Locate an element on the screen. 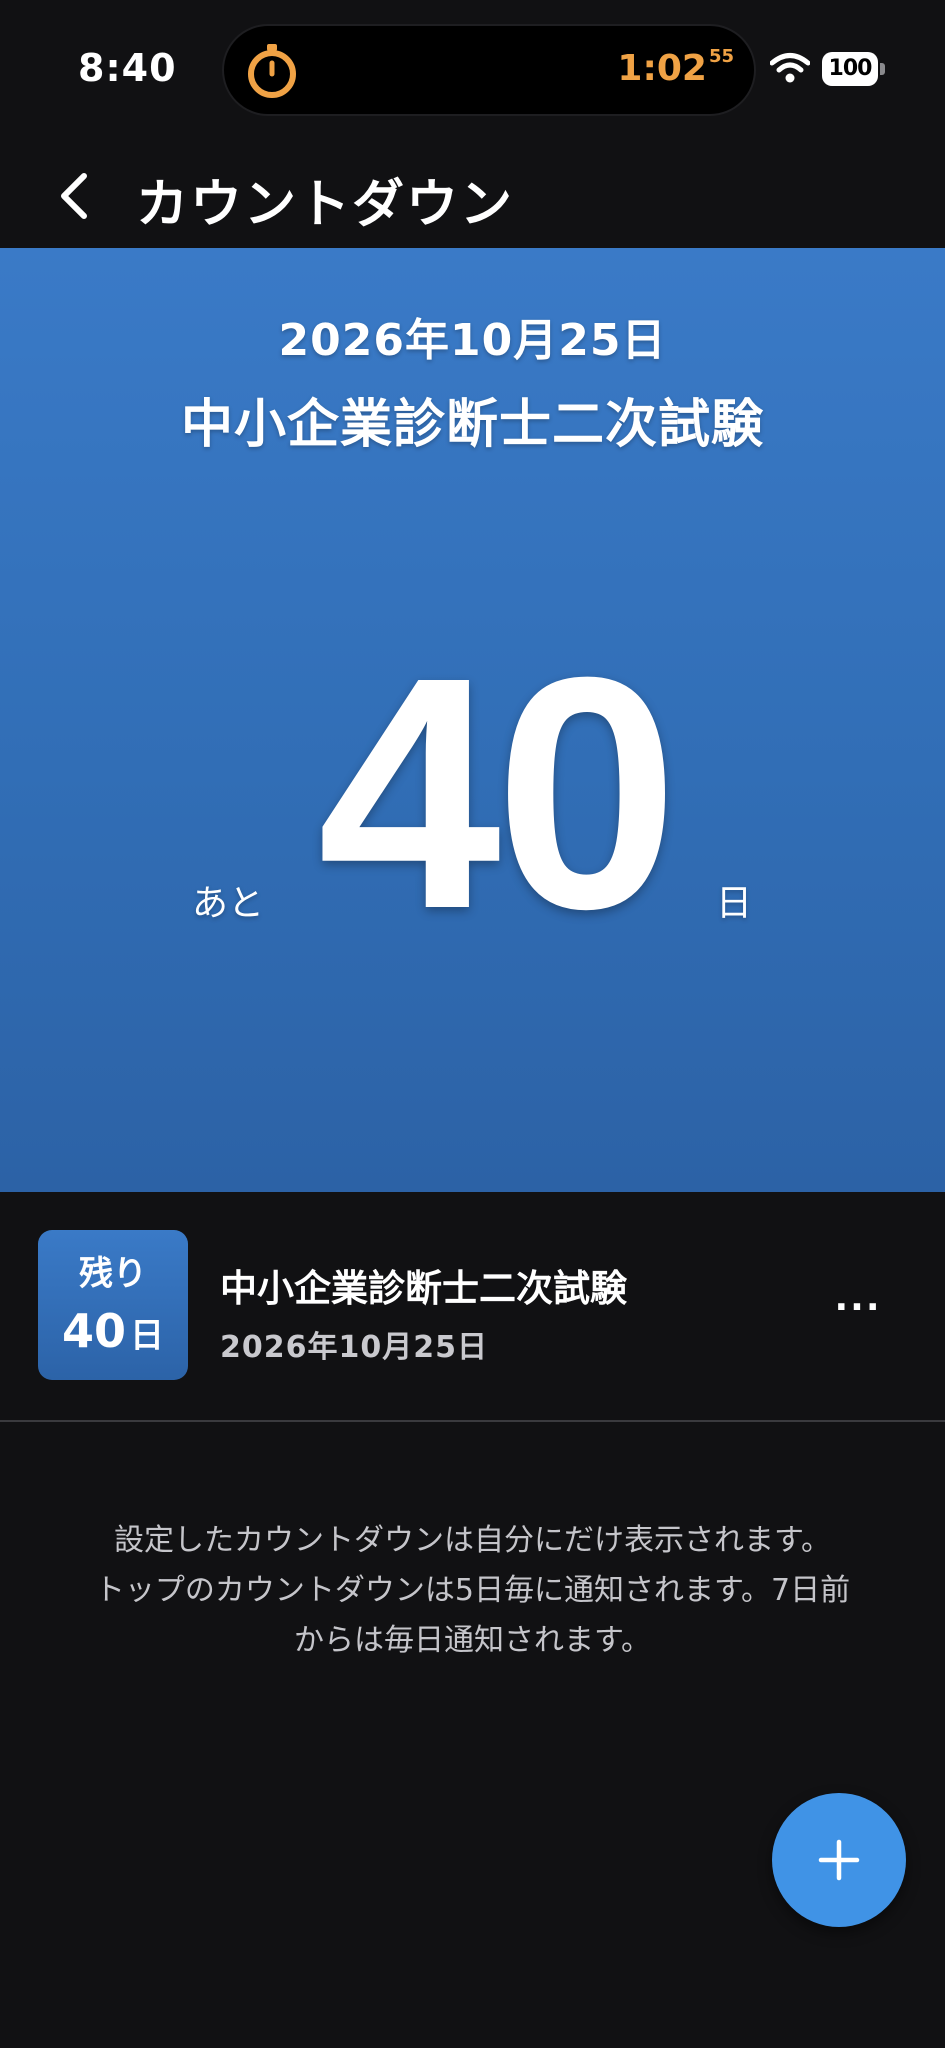 This screenshot has height=2048, width=945. dynamic-island-live-activity: 1:02 55 is located at coordinates (489, 70).